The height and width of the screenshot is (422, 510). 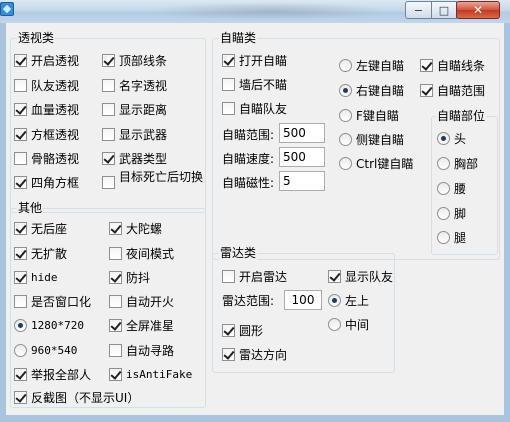 What do you see at coordinates (369, 116) in the screenshot?
I see `radio-f-key-aim: F键自瞄` at bounding box center [369, 116].